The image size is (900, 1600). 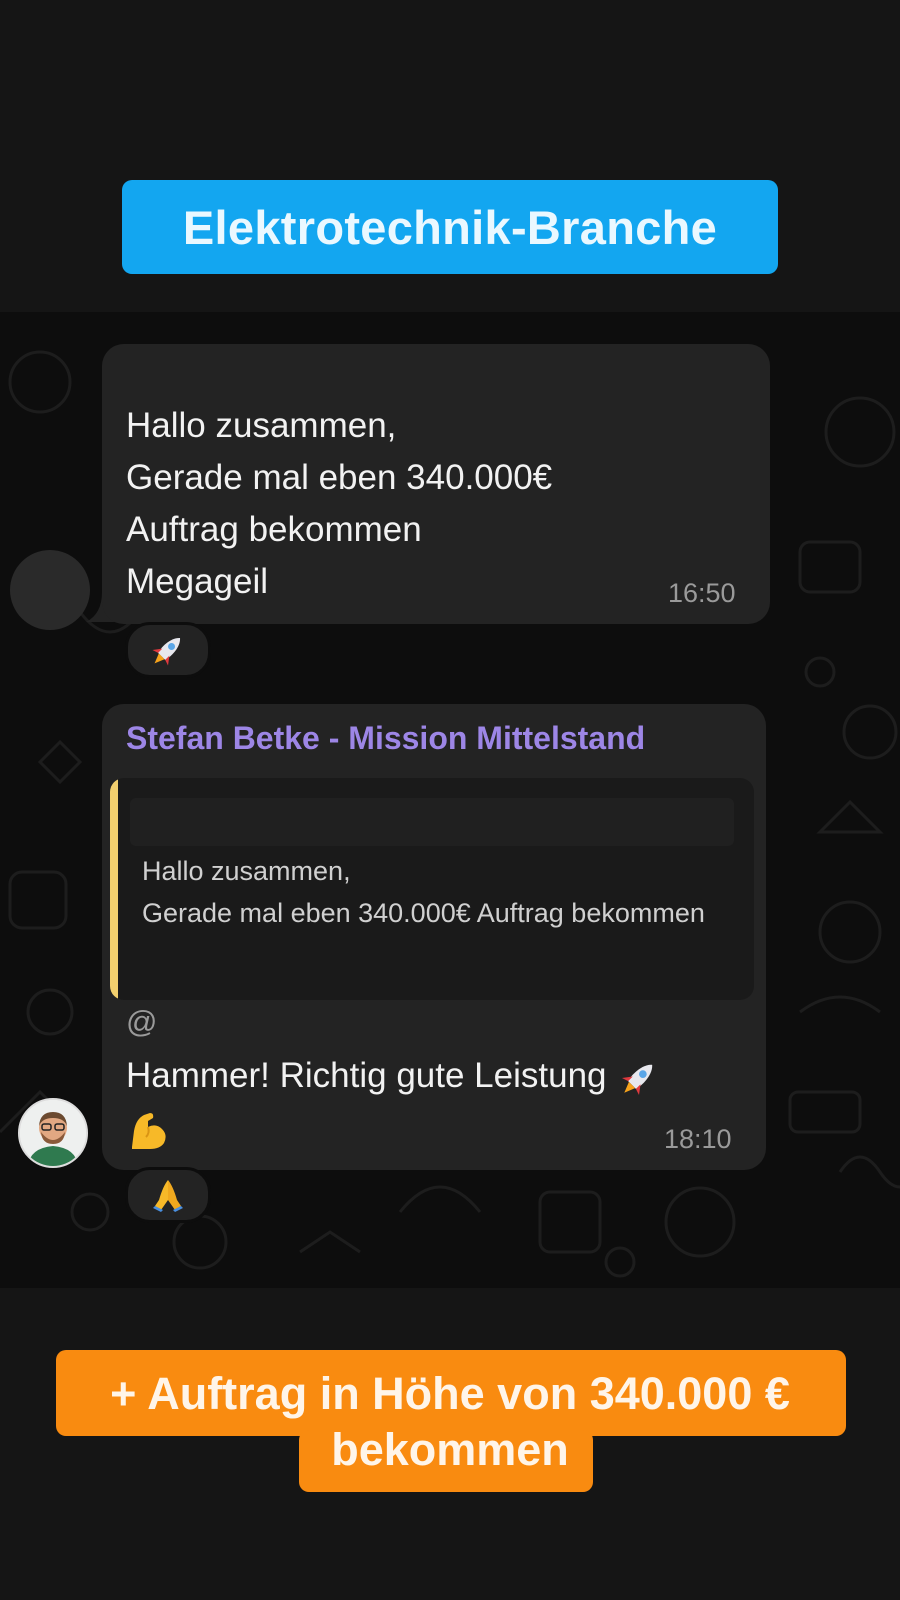 I want to click on avatar-placeholder, so click(x=50, y=590).